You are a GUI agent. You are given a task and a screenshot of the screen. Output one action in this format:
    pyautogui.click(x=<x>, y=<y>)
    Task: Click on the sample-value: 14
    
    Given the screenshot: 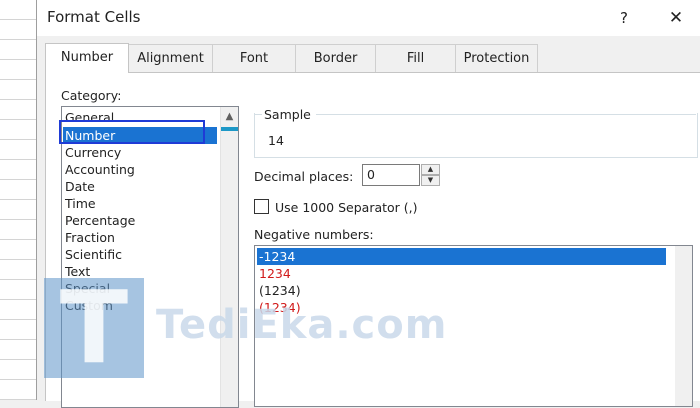 What is the action you would take?
    pyautogui.click(x=276, y=140)
    